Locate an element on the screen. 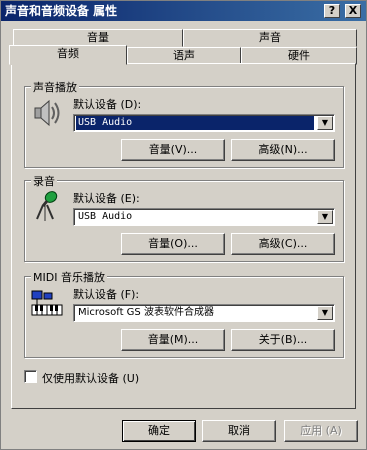 Image resolution: width=367 pixels, height=450 pixels. playback-device-value: USB Audio is located at coordinates (195, 123).